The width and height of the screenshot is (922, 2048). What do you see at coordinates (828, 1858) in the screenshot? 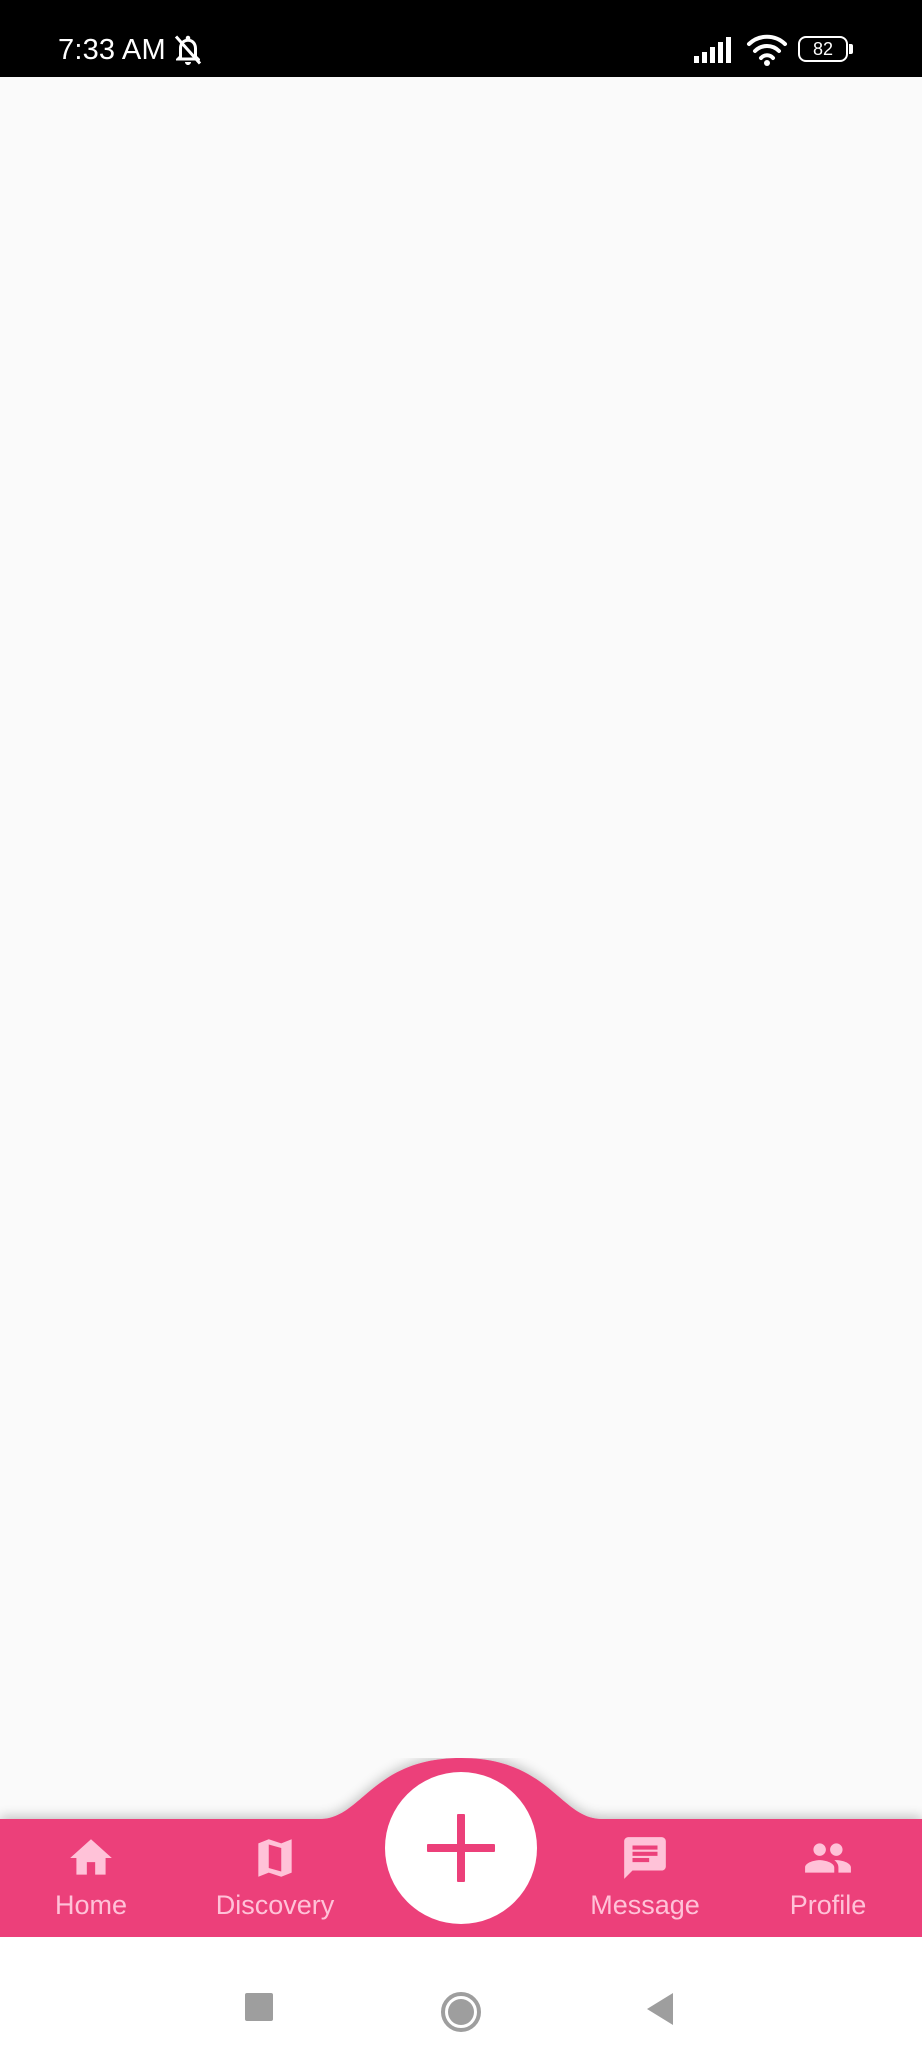
I see `people-icon` at bounding box center [828, 1858].